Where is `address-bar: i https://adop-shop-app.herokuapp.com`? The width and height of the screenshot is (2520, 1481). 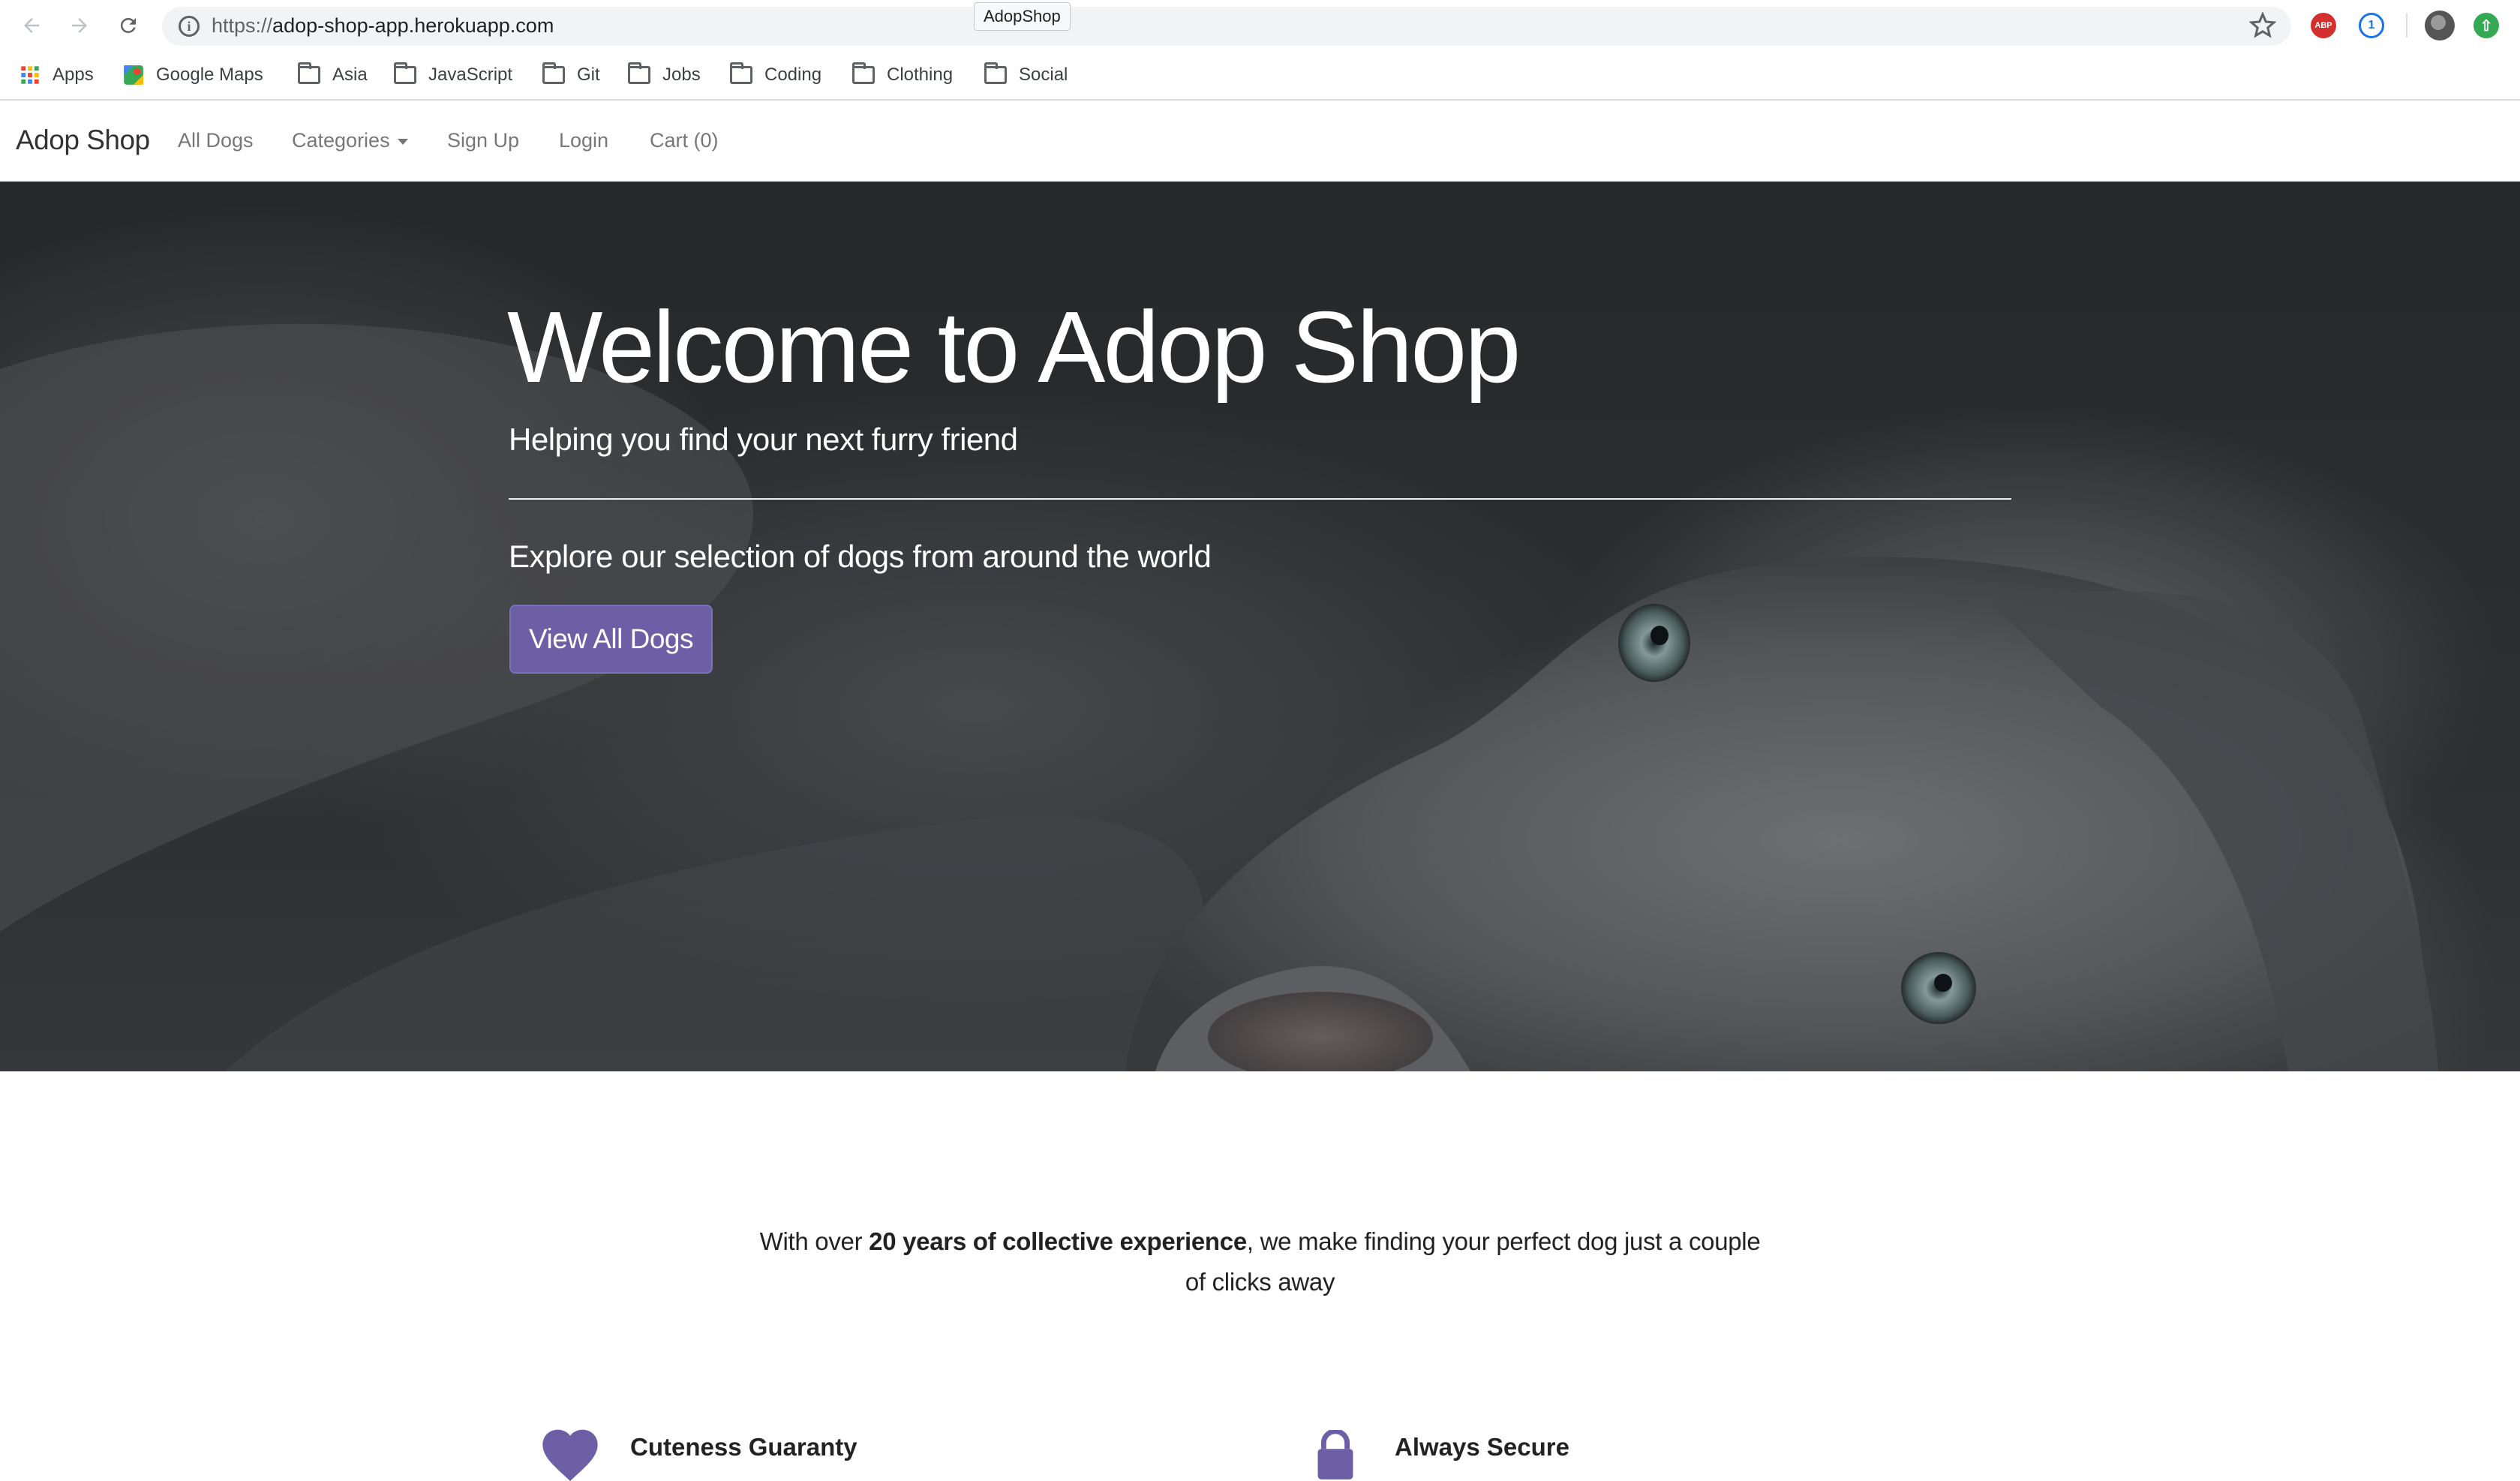
address-bar: i https://adop-shop-app.herokuapp.com is located at coordinates (1226, 27).